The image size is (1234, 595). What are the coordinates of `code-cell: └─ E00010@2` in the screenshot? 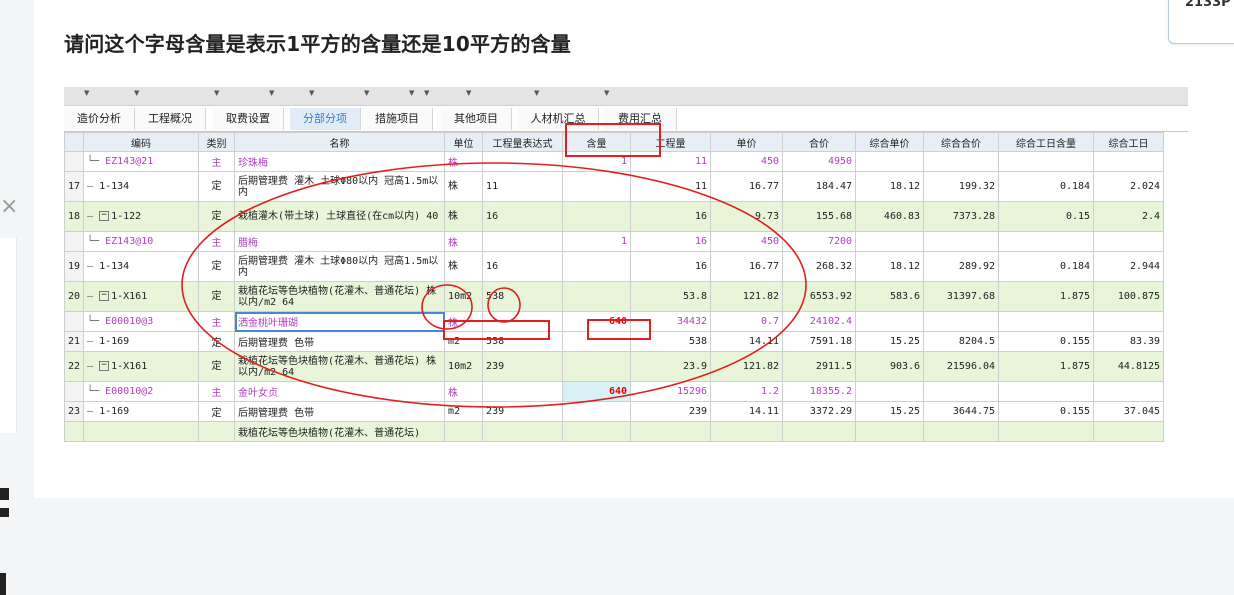 It's located at (141, 391).